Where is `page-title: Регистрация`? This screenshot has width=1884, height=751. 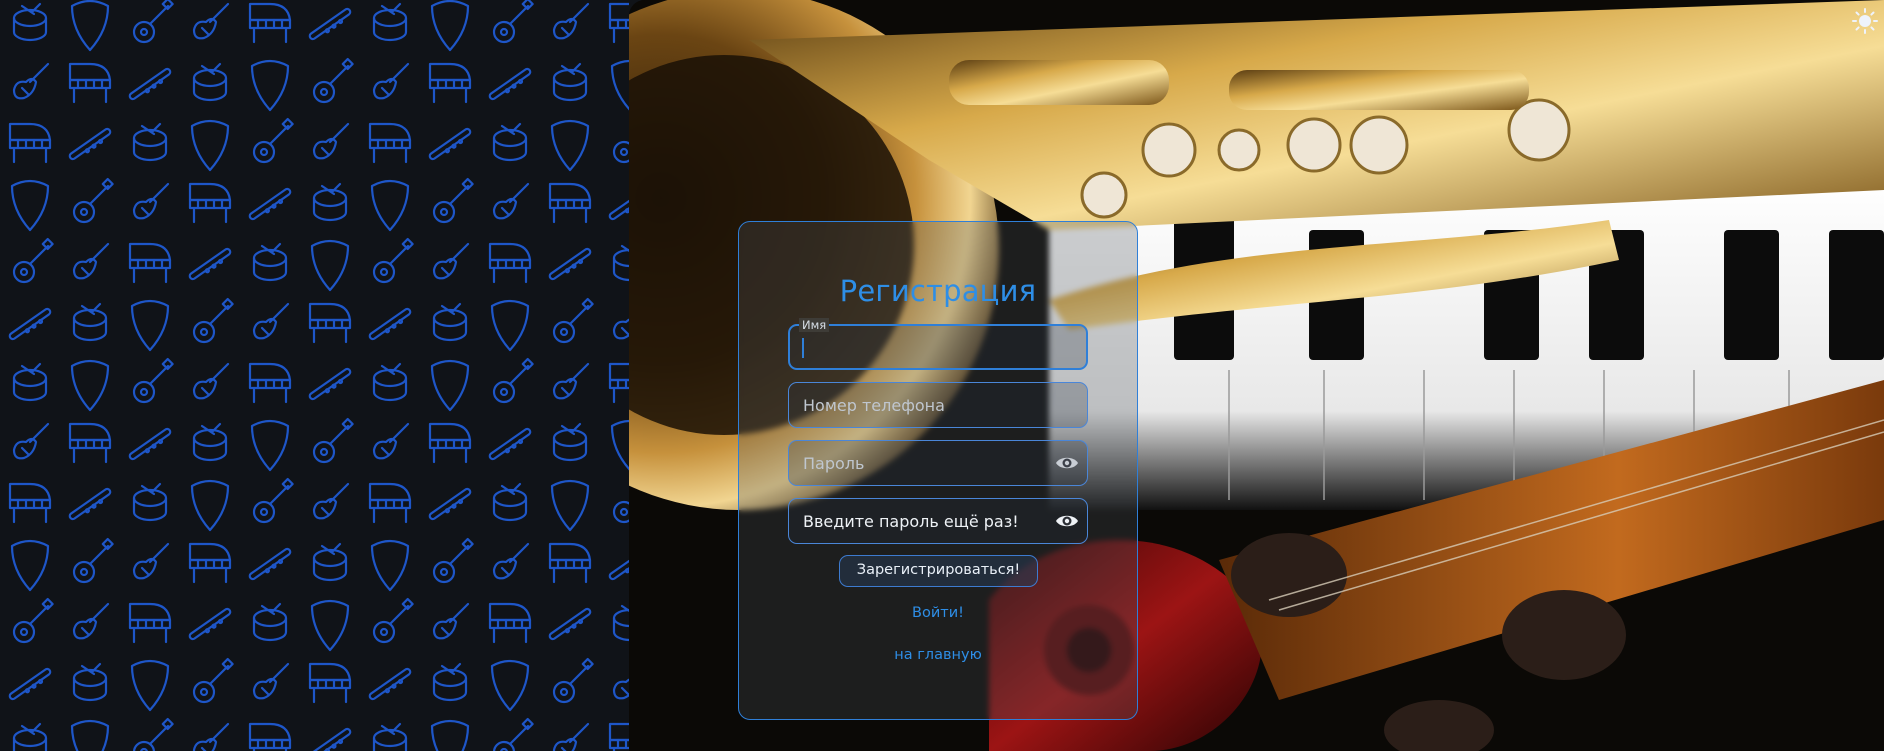
page-title: Регистрация is located at coordinates (938, 291).